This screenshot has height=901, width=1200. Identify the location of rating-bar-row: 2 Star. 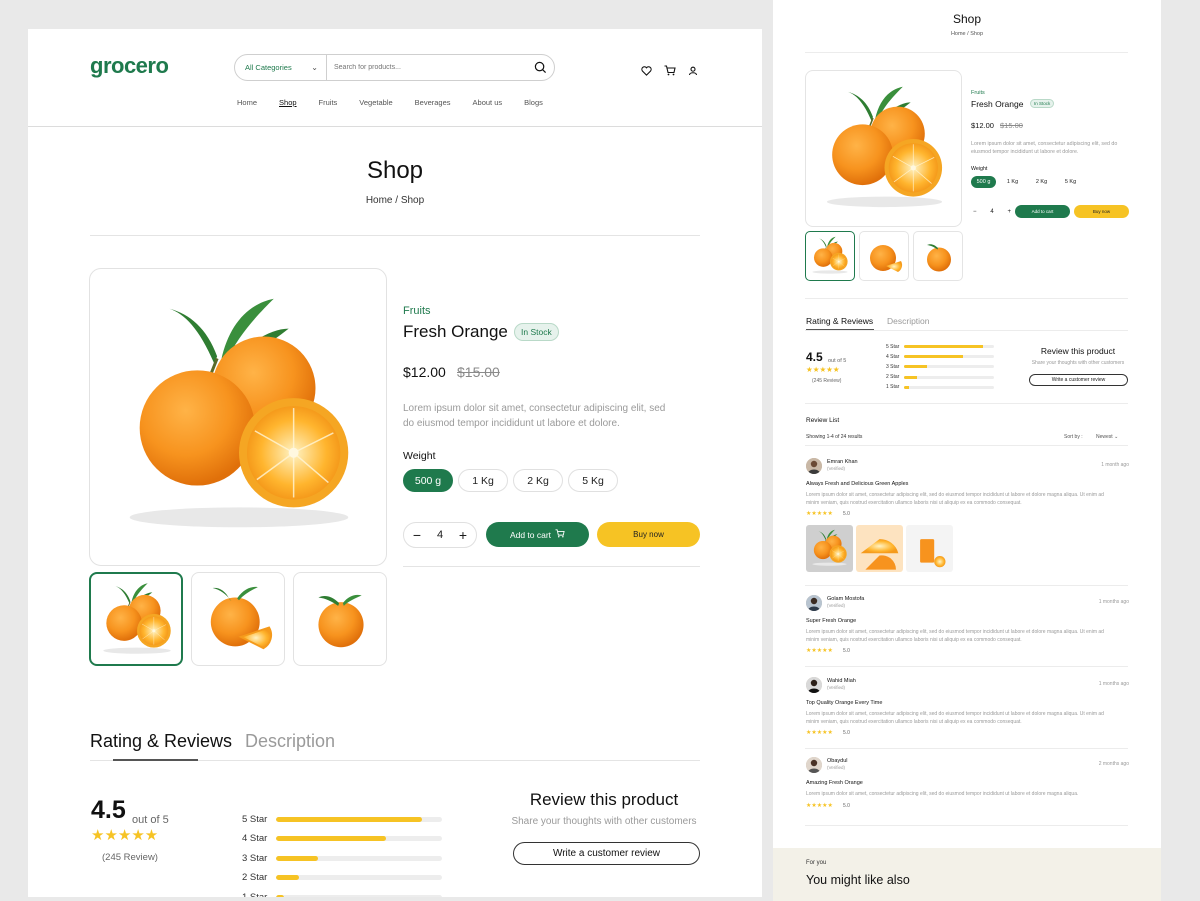
(941, 377).